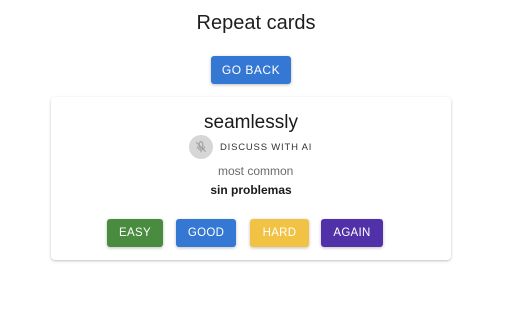 This screenshot has height=320, width=512. Describe the element at coordinates (266, 147) in the screenshot. I see `discuss-with-ai-label: DISCUSS WITH AI` at that location.